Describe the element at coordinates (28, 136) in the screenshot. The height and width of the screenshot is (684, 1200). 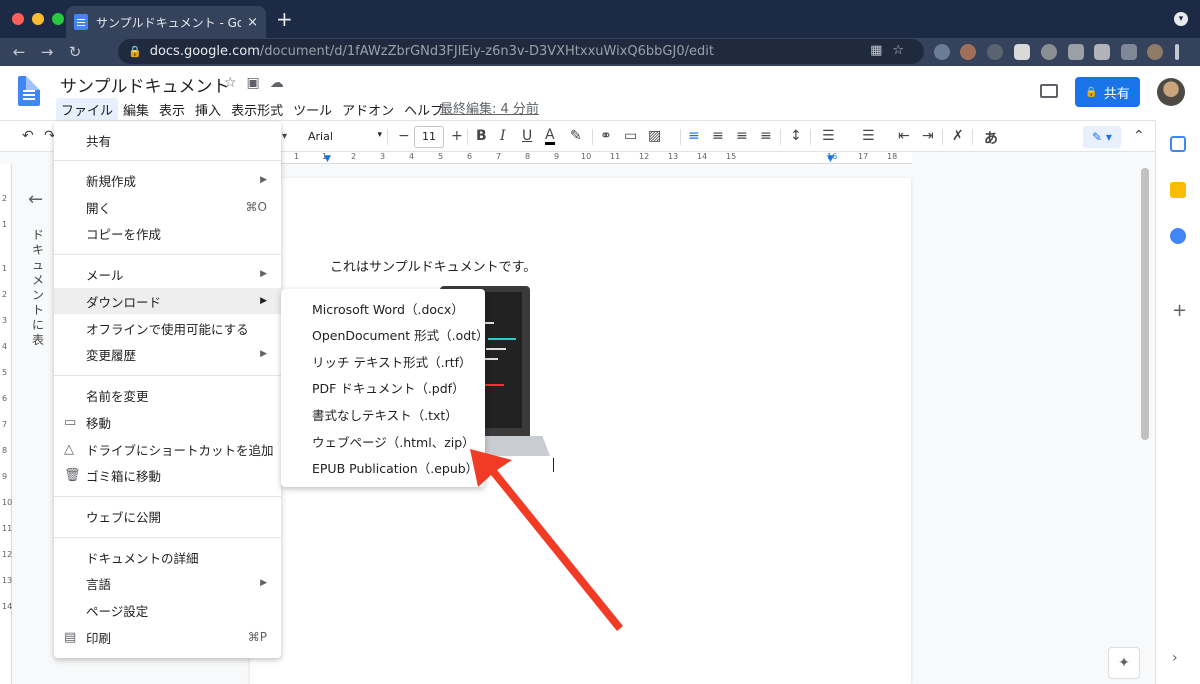
I see `undo-icon: ↶` at that location.